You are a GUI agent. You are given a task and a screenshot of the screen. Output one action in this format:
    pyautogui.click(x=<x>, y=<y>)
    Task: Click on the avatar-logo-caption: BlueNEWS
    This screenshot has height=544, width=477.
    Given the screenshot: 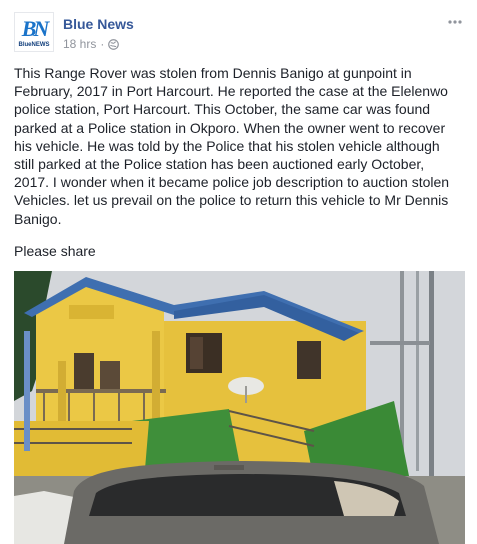 What is the action you would take?
    pyautogui.click(x=34, y=45)
    